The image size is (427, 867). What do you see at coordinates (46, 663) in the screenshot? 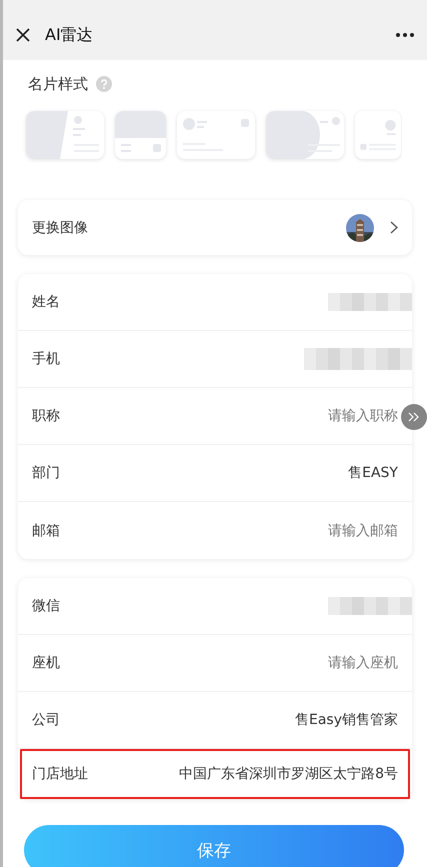
I see `field-label: 座机` at bounding box center [46, 663].